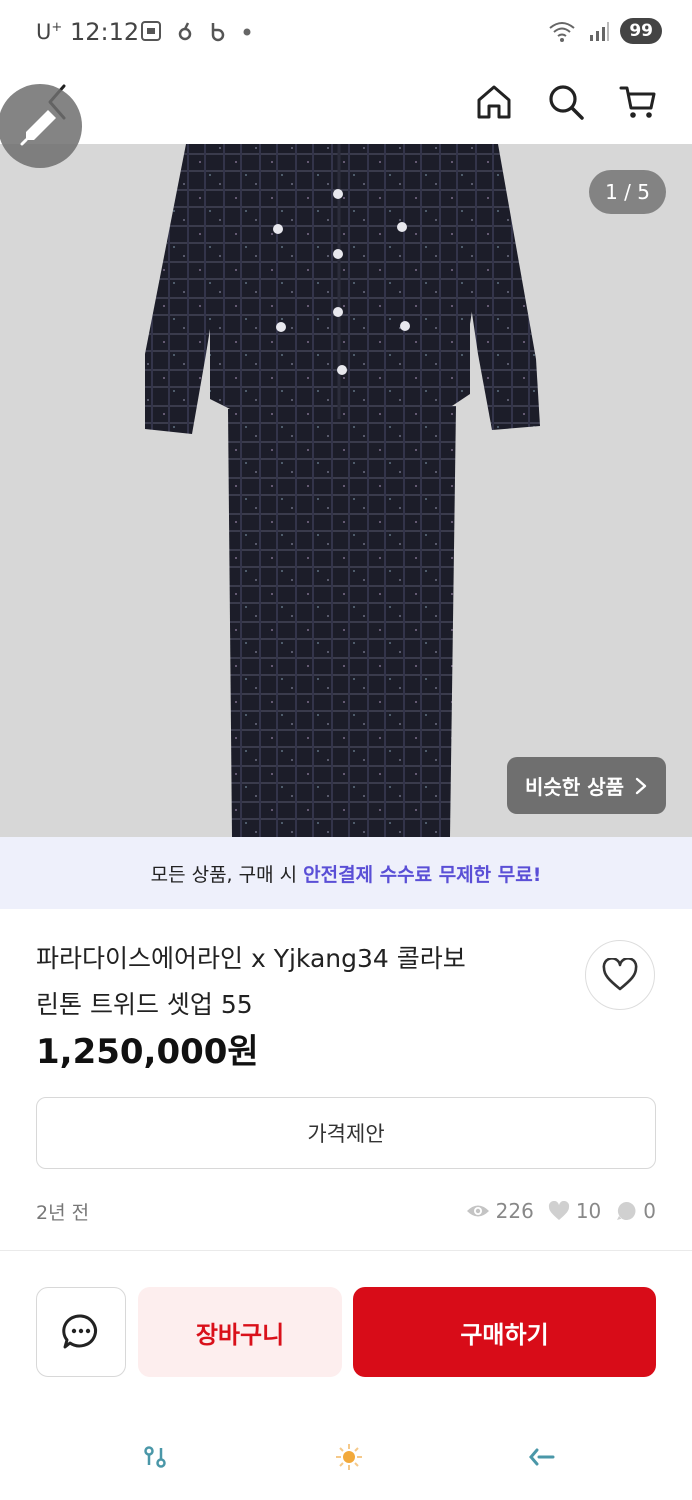 The height and width of the screenshot is (1500, 692). Describe the element at coordinates (286, 982) in the screenshot. I see `product-title: 파라다이스에어라인 x Yjkang34 콜라보 린톤 트위드 셋업 55` at that location.